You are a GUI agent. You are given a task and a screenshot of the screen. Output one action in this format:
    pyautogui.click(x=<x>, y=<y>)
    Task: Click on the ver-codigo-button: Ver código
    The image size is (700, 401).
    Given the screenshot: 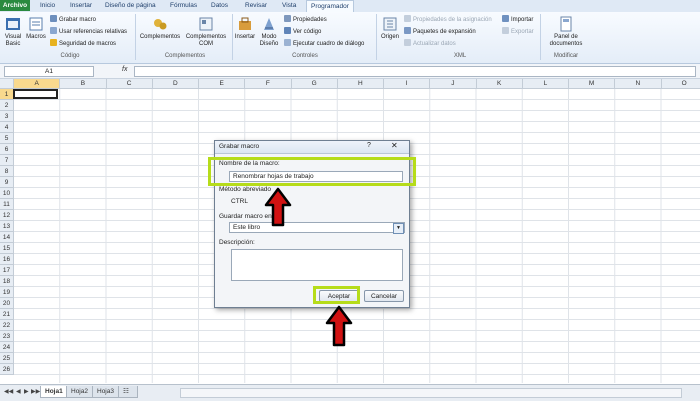 What is the action you would take?
    pyautogui.click(x=302, y=31)
    